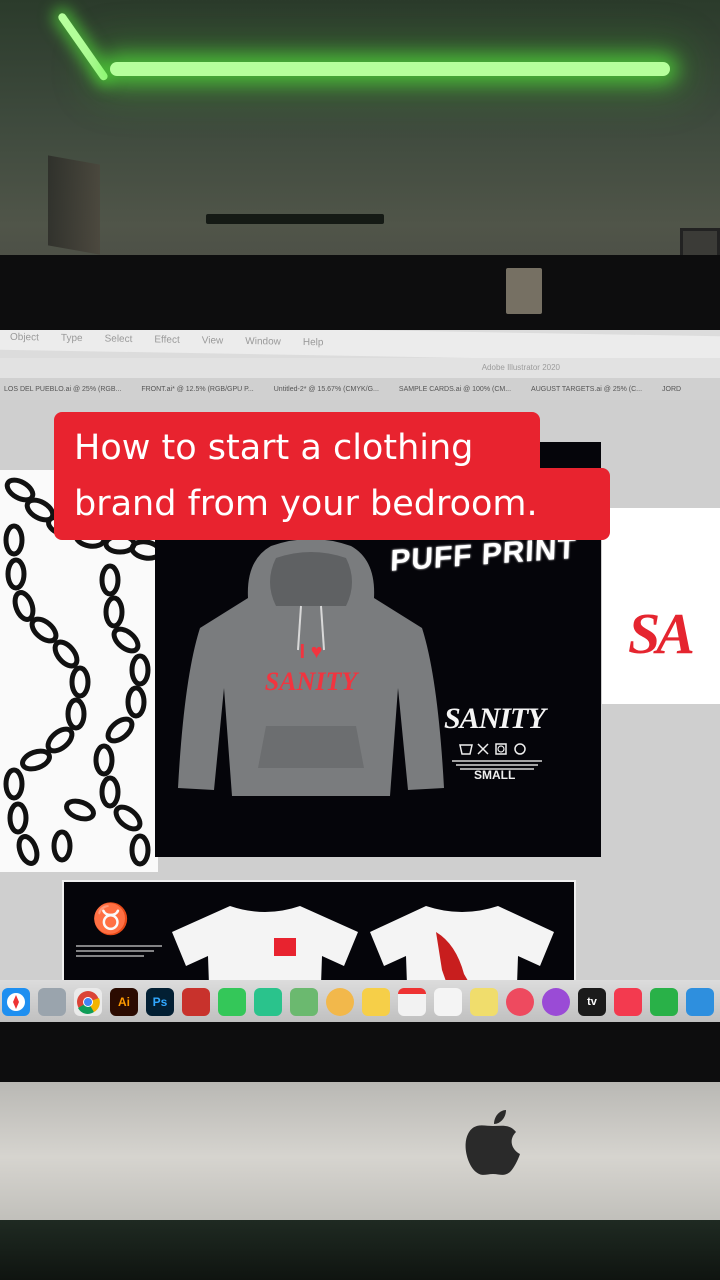  I want to click on podcasts-icon, so click(556, 1002).